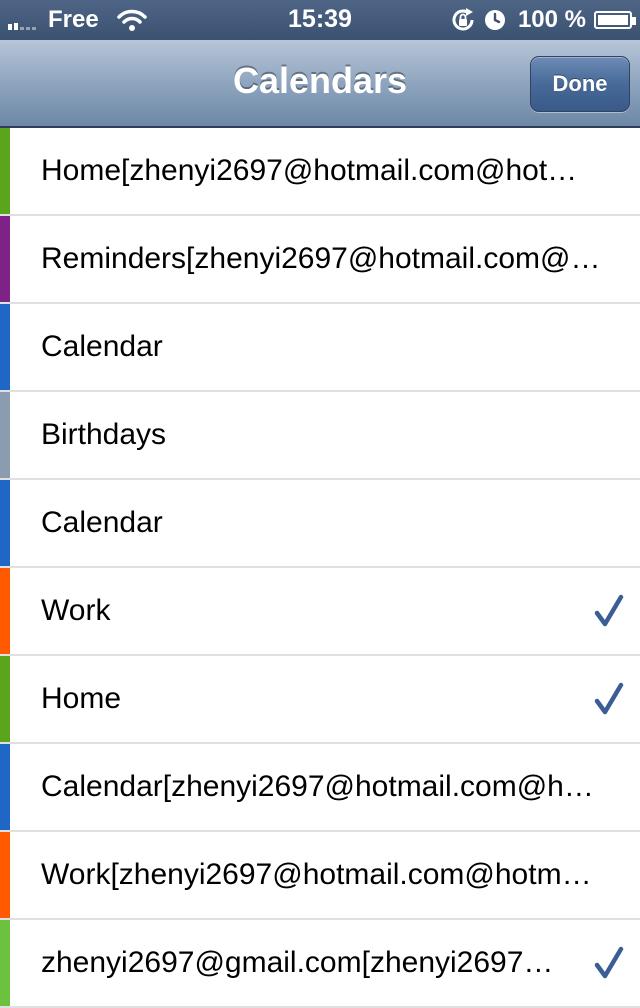  Describe the element at coordinates (320, 84) in the screenshot. I see `navigation-bar: Calendars Done` at that location.